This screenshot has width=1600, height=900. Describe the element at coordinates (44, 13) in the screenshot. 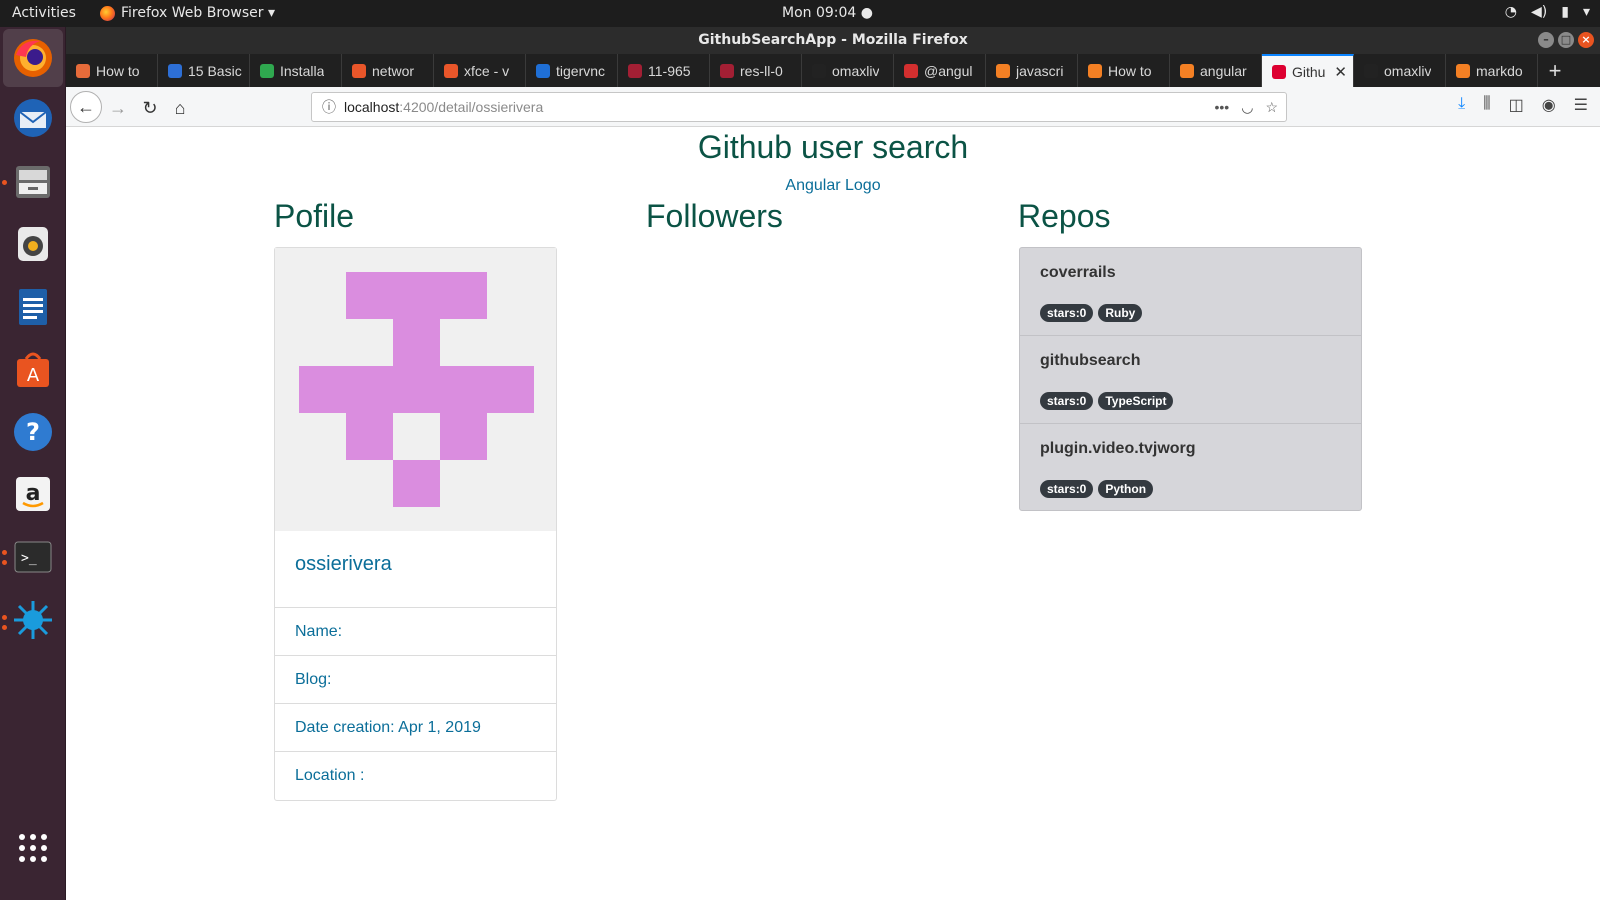

I see `activities-button: Activities` at that location.